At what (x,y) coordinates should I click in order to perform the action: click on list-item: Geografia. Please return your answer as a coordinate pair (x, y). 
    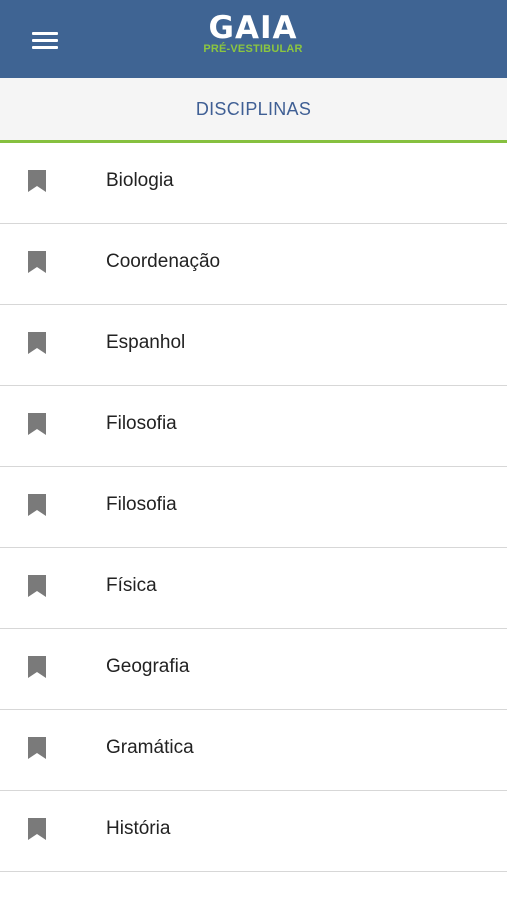
    Looking at the image, I should click on (253, 669).